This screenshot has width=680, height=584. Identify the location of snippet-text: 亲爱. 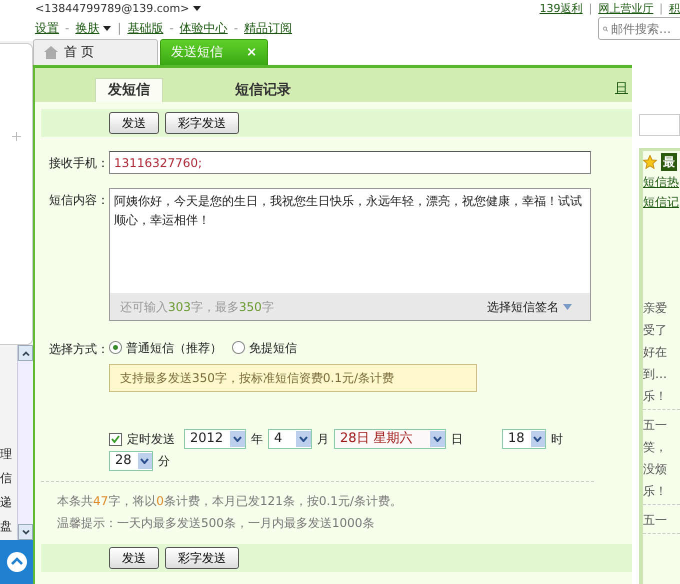
(661, 308).